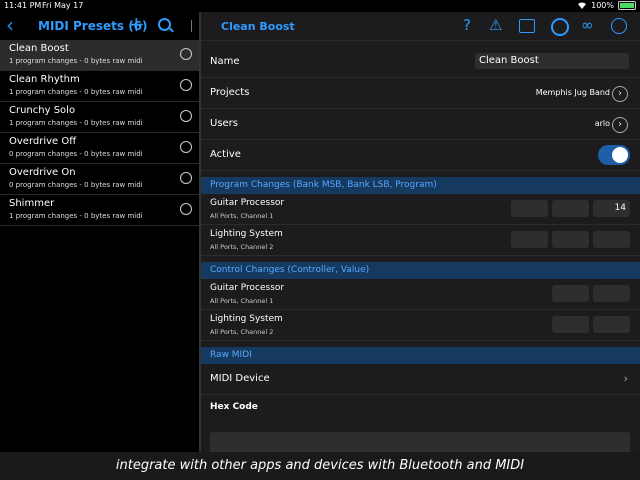 The width and height of the screenshot is (640, 480). Describe the element at coordinates (572, 92) in the screenshot. I see `projects-value: Memphis Jug Band` at that location.